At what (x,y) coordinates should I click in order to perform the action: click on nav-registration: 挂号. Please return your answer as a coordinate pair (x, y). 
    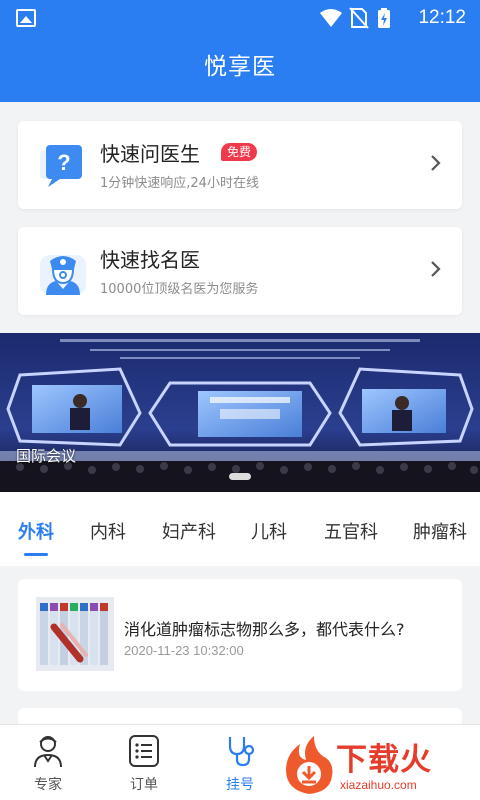
    Looking at the image, I should click on (240, 762).